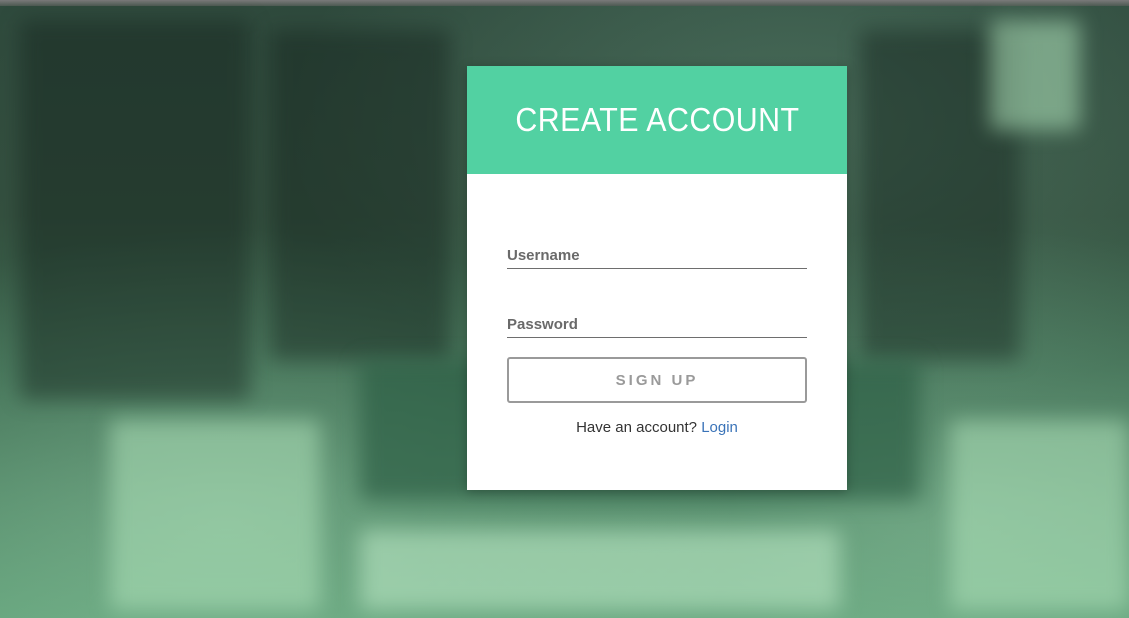 The width and height of the screenshot is (1129, 618). What do you see at coordinates (657, 380) in the screenshot?
I see `signup-button: SIGN UP` at bounding box center [657, 380].